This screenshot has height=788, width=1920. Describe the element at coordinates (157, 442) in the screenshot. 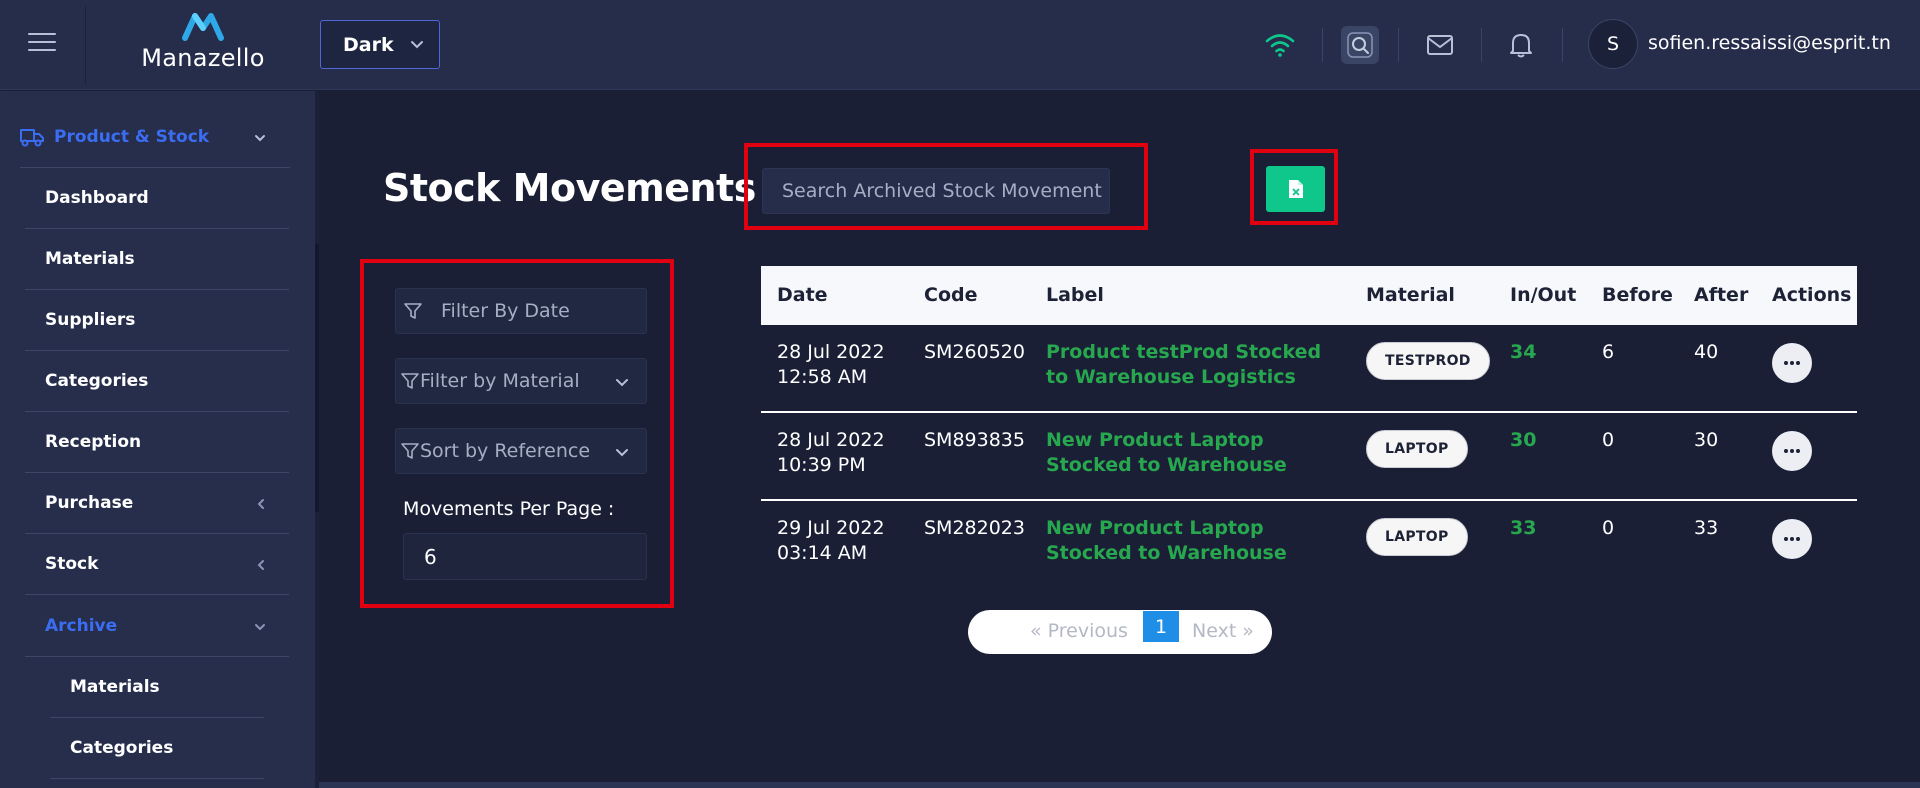

I see `sidebar-item-reception: Reception` at that location.